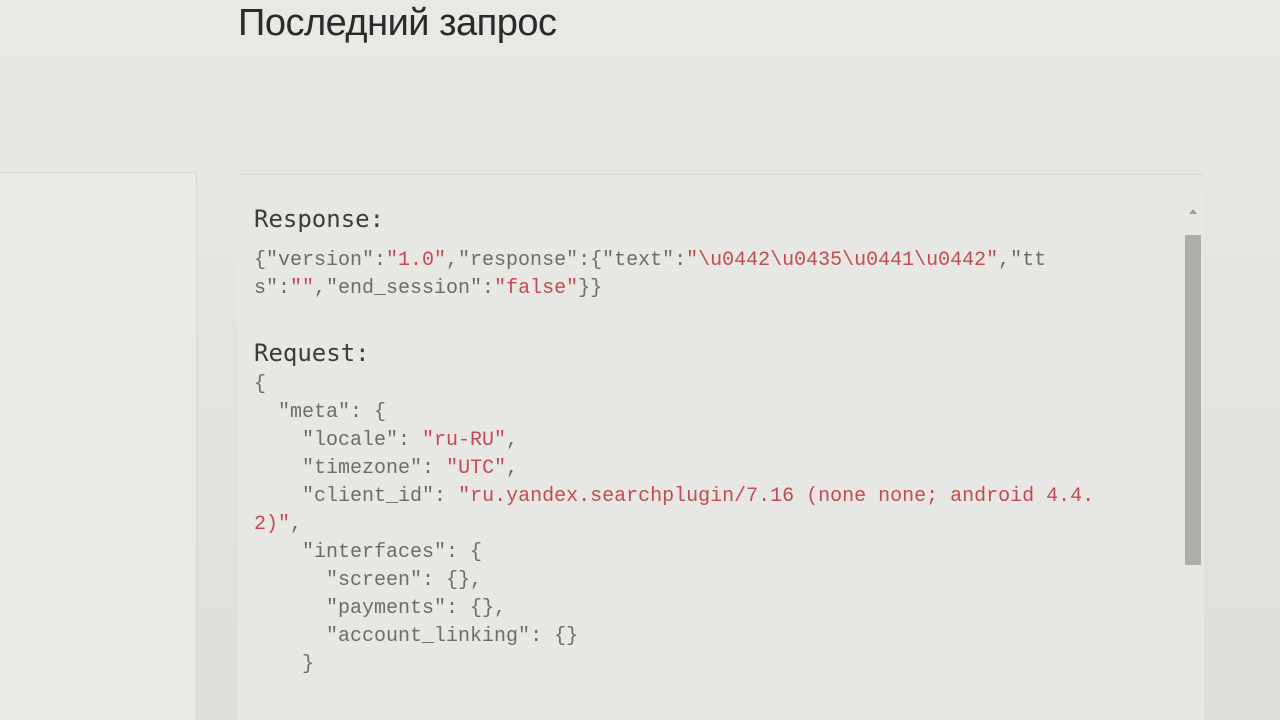 The image size is (1280, 720). I want to click on request-token: "client_id", so click(368, 496).